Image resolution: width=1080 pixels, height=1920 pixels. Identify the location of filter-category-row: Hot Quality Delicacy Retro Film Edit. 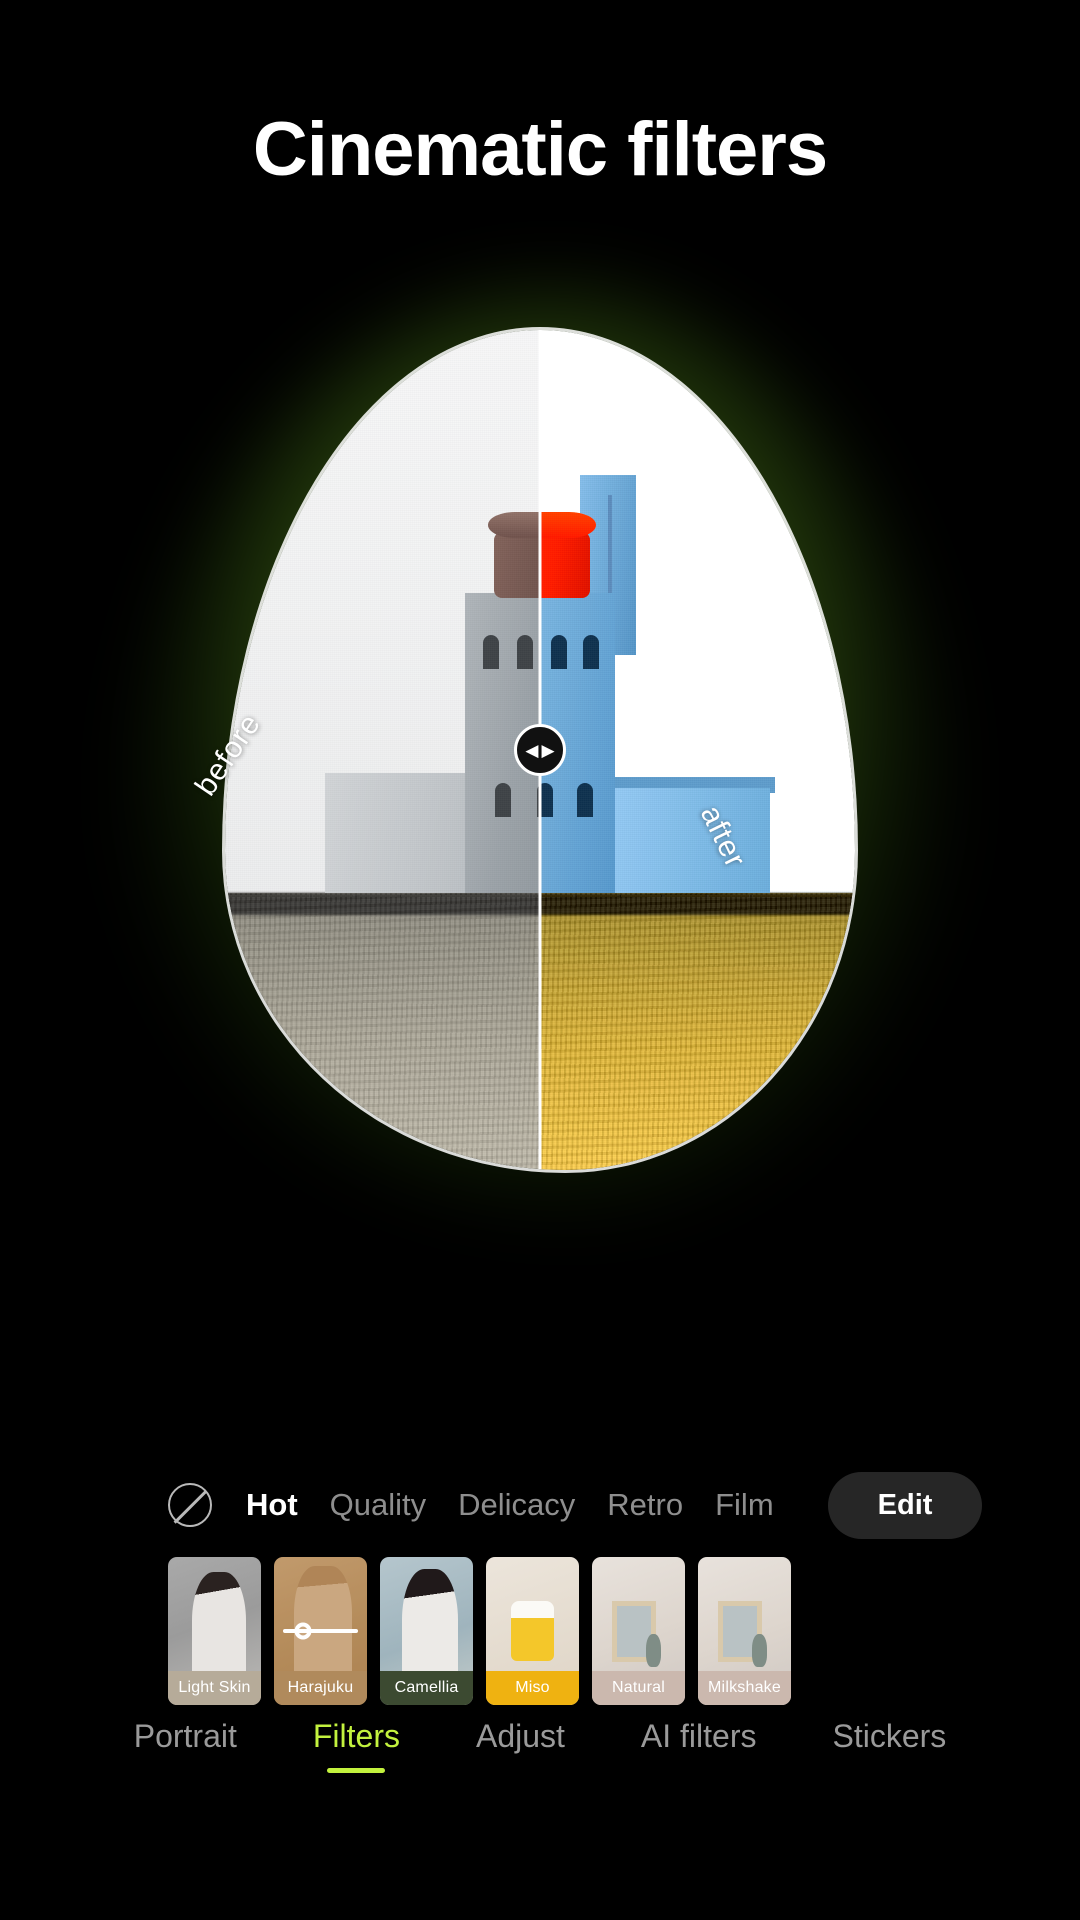
(540, 1505).